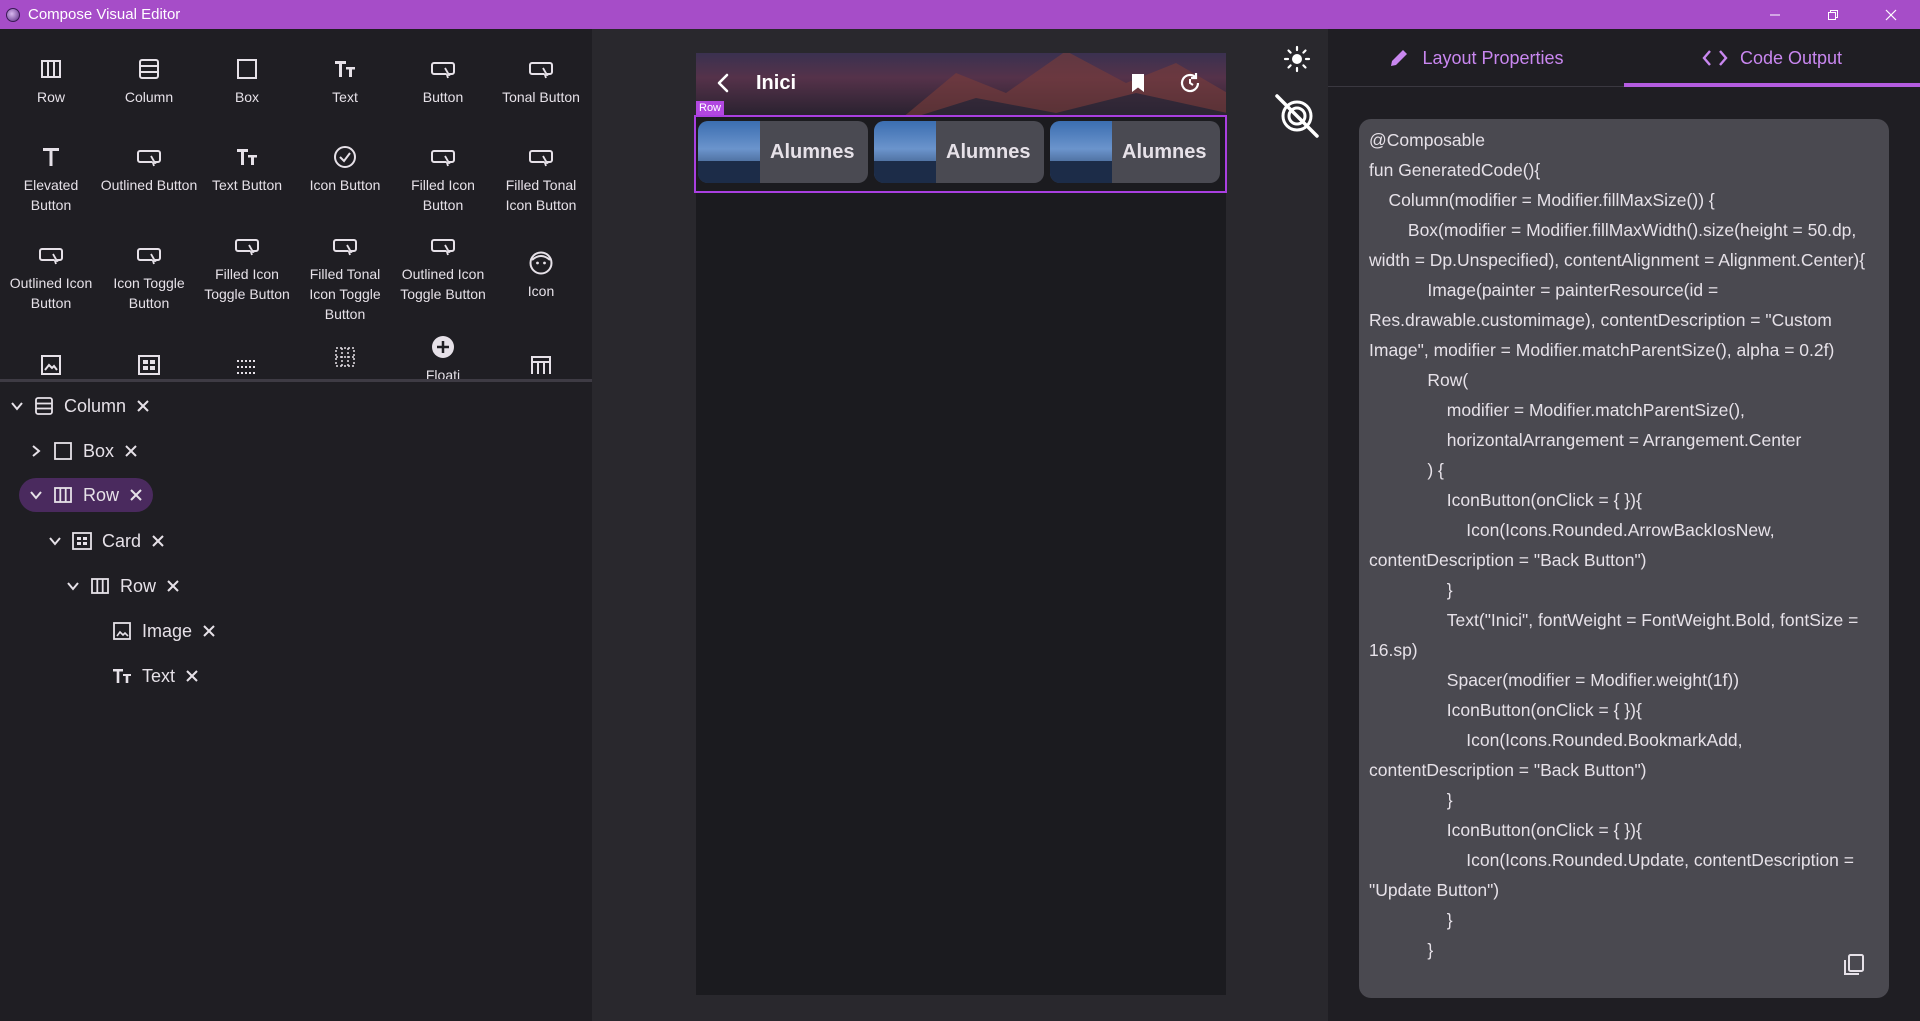 The height and width of the screenshot is (1021, 1920). Describe the element at coordinates (1775, 14) in the screenshot. I see `minimize-button` at that location.